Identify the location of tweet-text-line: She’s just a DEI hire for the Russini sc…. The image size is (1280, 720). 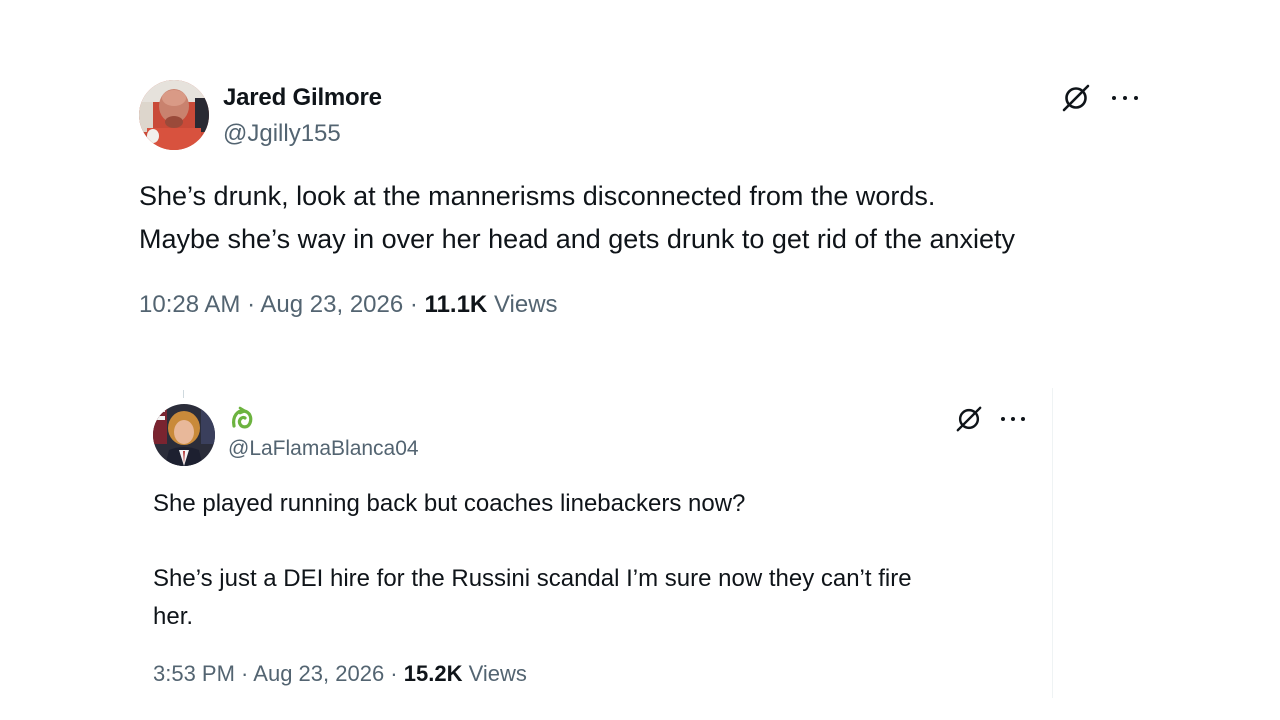
(532, 578).